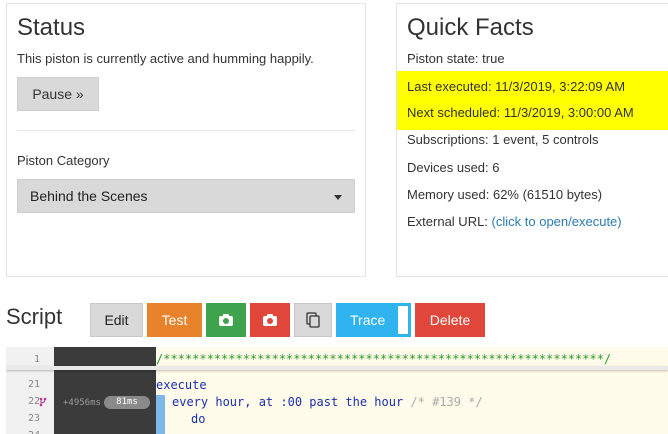 This screenshot has width=668, height=434. What do you see at coordinates (89, 196) in the screenshot?
I see `category-value: Behind the Scenes` at bounding box center [89, 196].